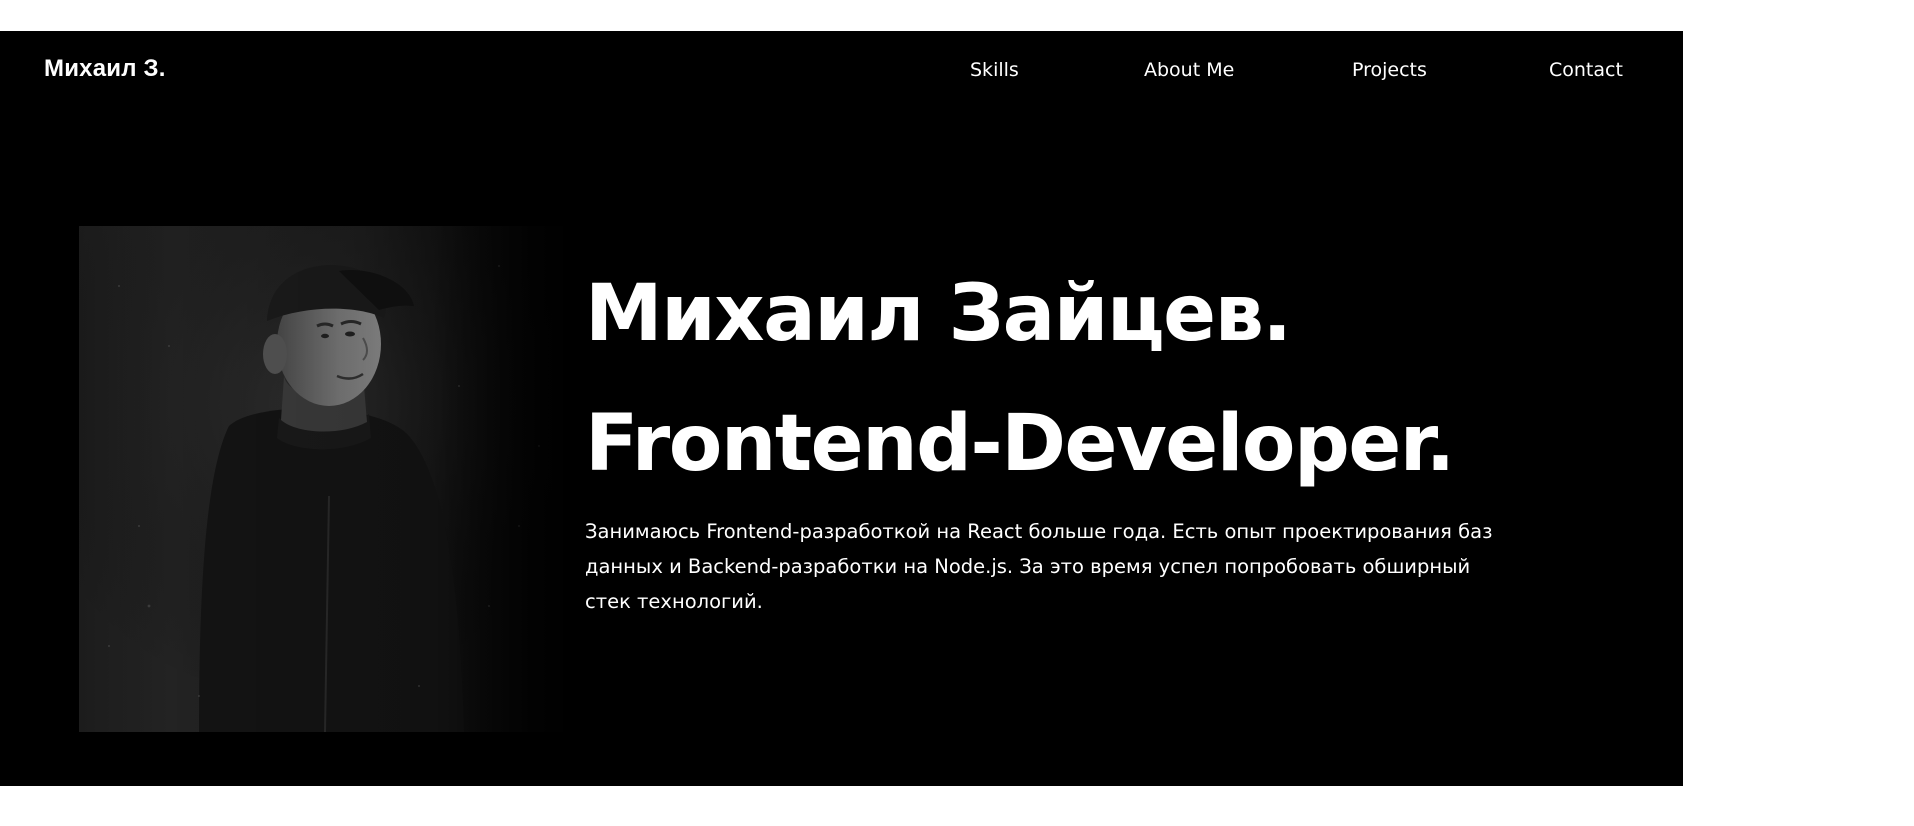 The height and width of the screenshot is (826, 1914). Describe the element at coordinates (1020, 444) in the screenshot. I see `hero-title-role: Frontend-Developer.` at that location.